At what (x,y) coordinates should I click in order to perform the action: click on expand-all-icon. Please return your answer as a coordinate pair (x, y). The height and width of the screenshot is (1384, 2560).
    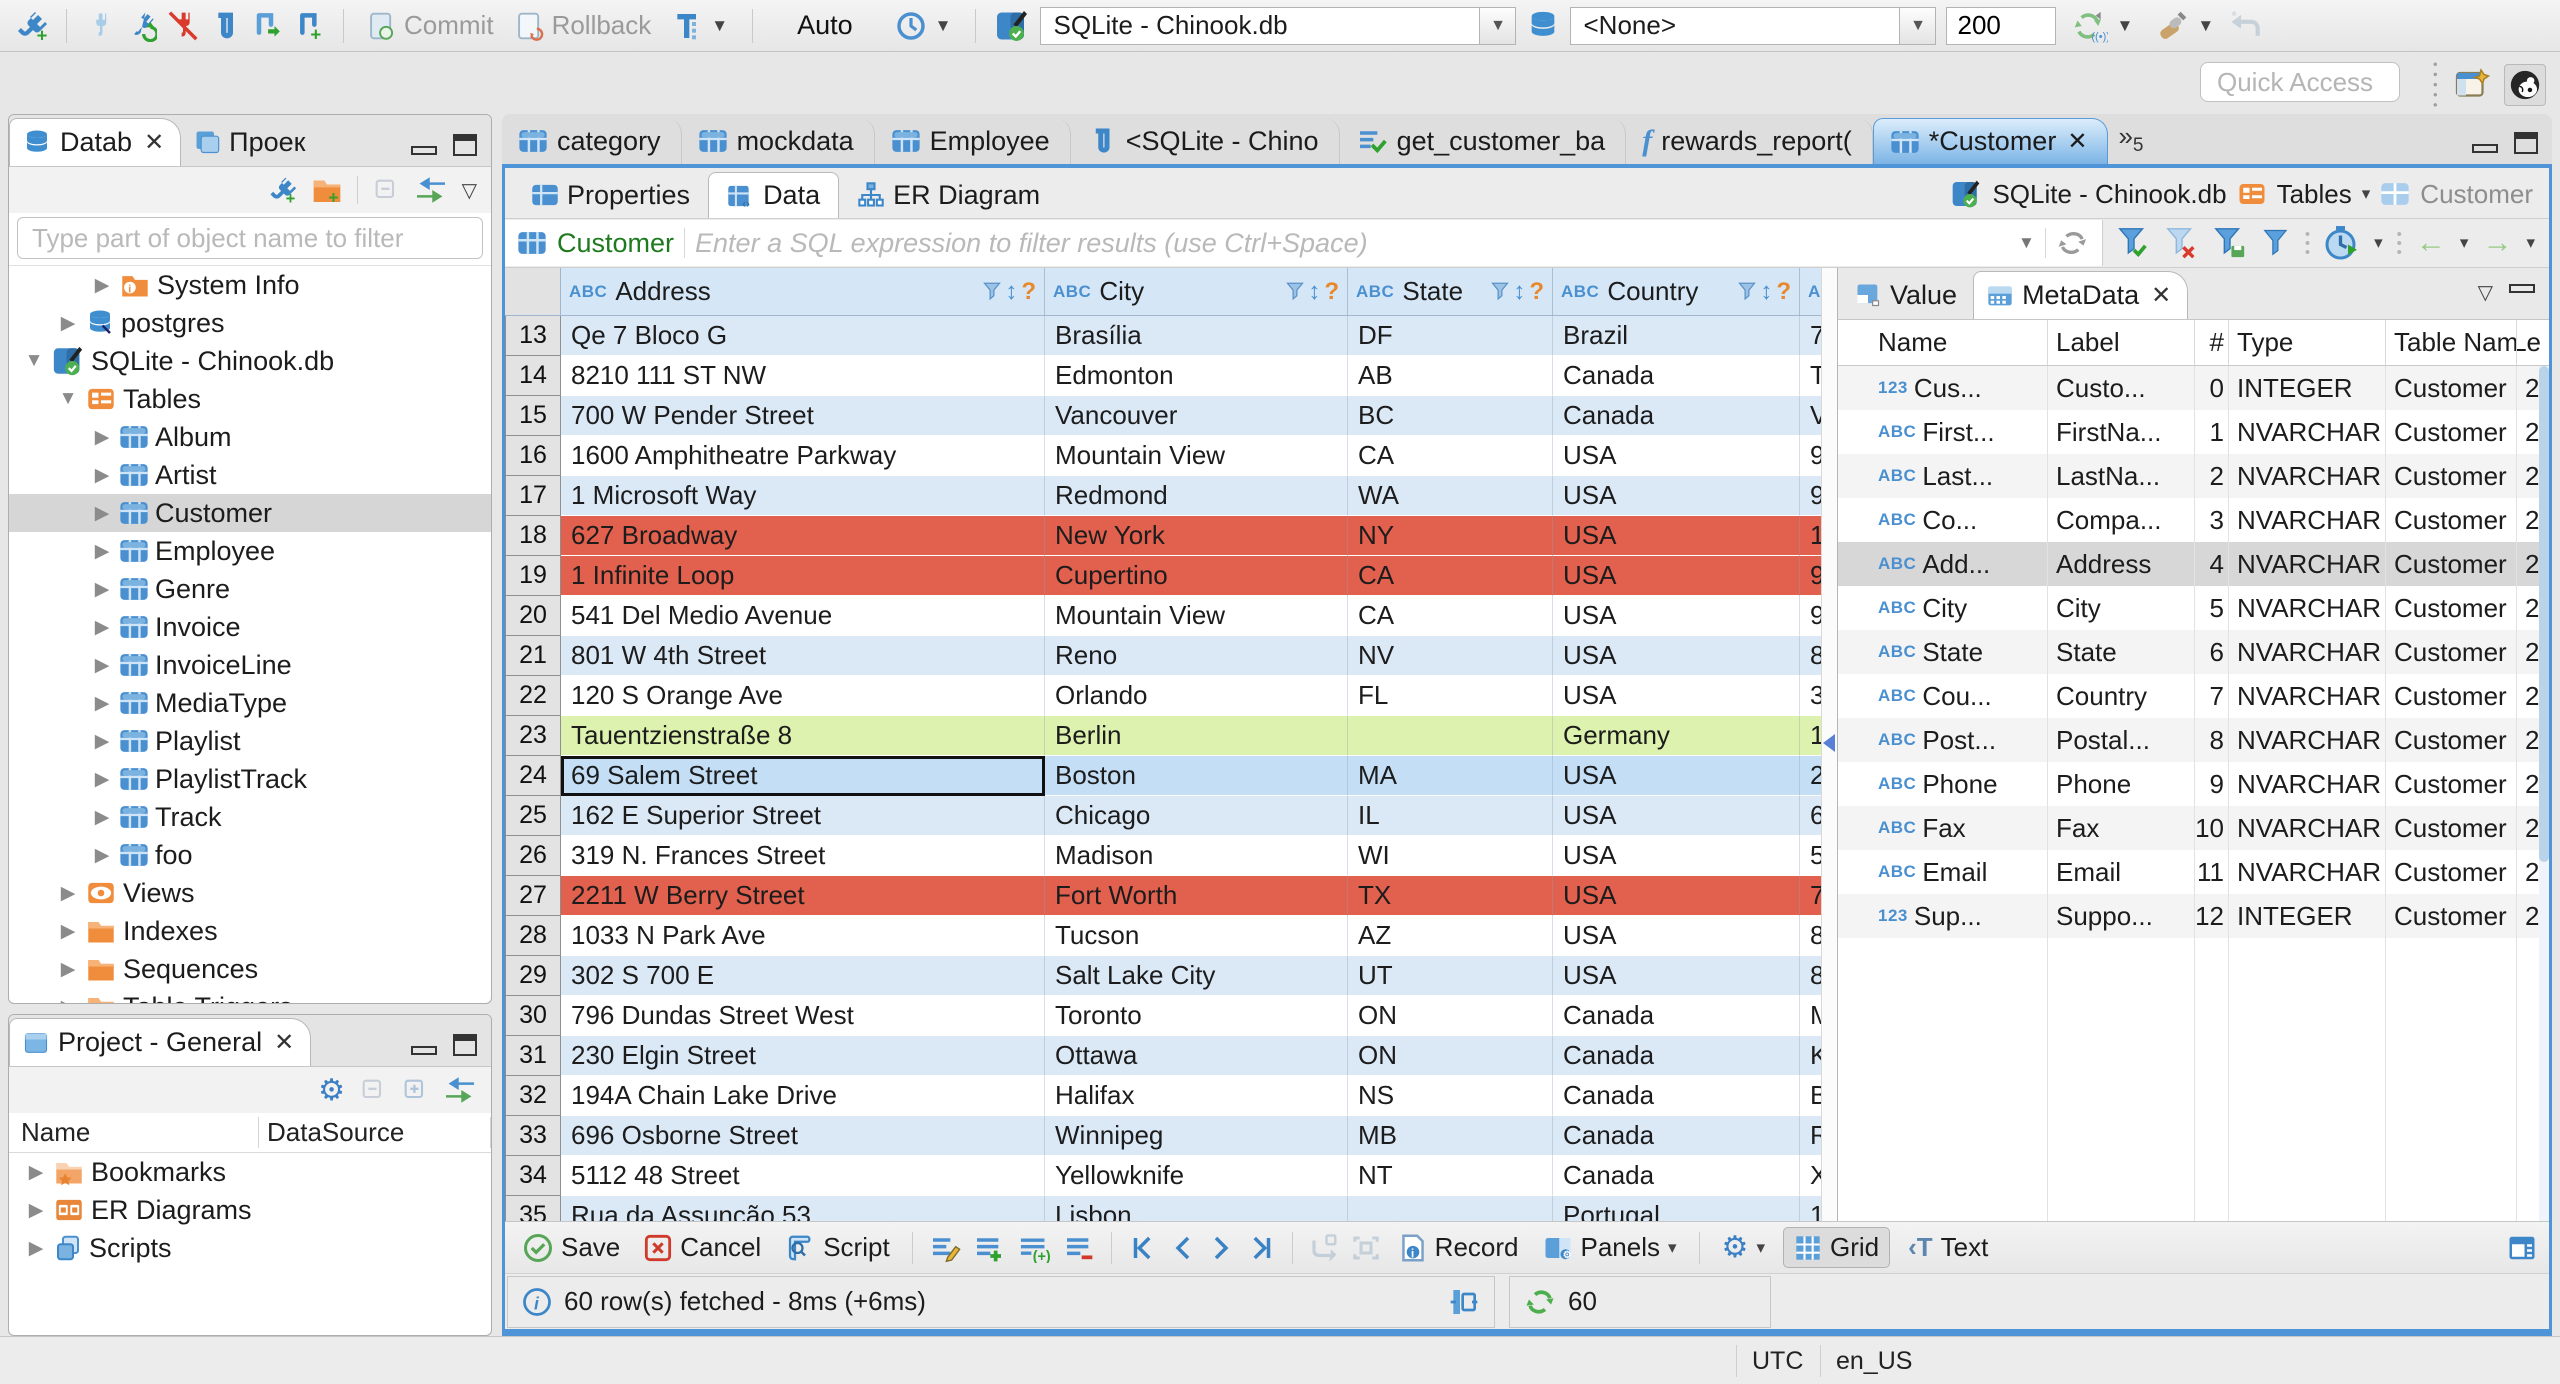
    Looking at the image, I should click on (415, 1090).